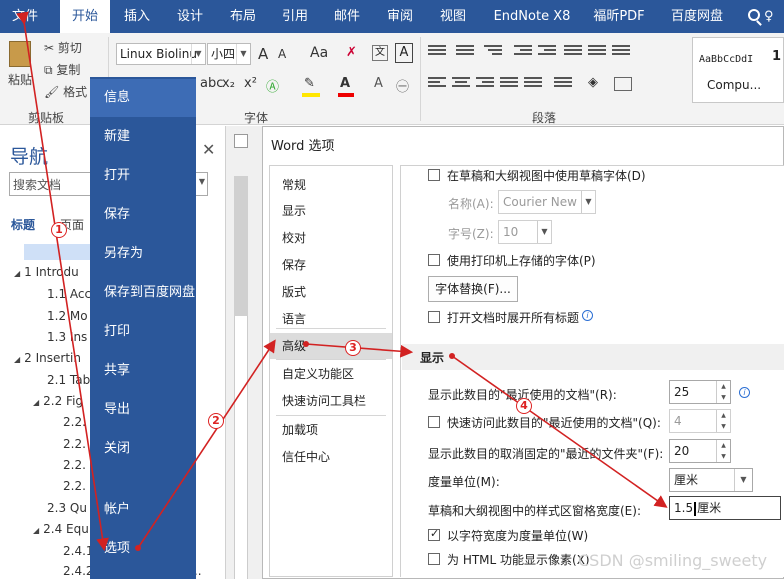 Image resolution: width=784 pixels, height=579 pixels. I want to click on category-general: 常规, so click(331, 185).